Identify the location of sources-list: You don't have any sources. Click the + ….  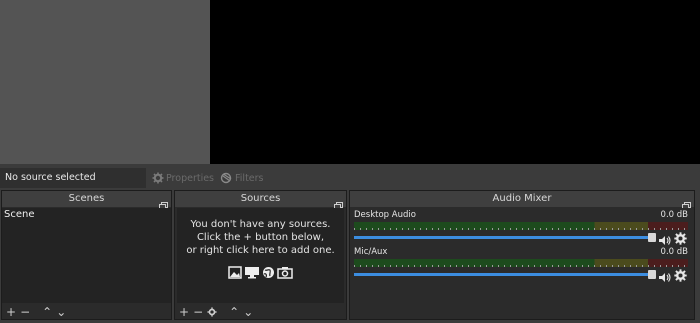
(260, 255).